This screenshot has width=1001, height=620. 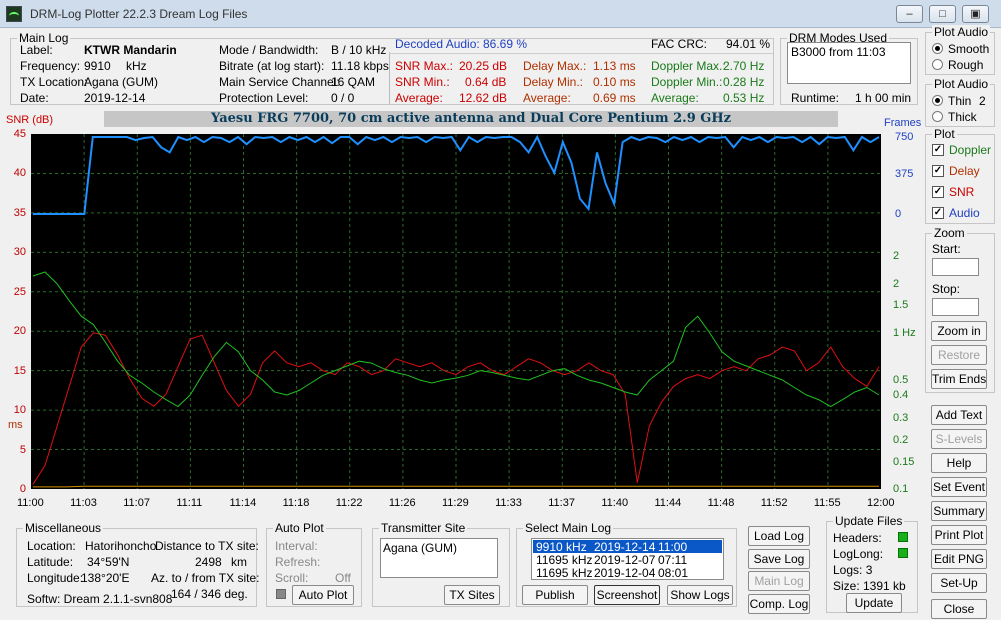 What do you see at coordinates (937, 100) in the screenshot?
I see `thin-radio` at bounding box center [937, 100].